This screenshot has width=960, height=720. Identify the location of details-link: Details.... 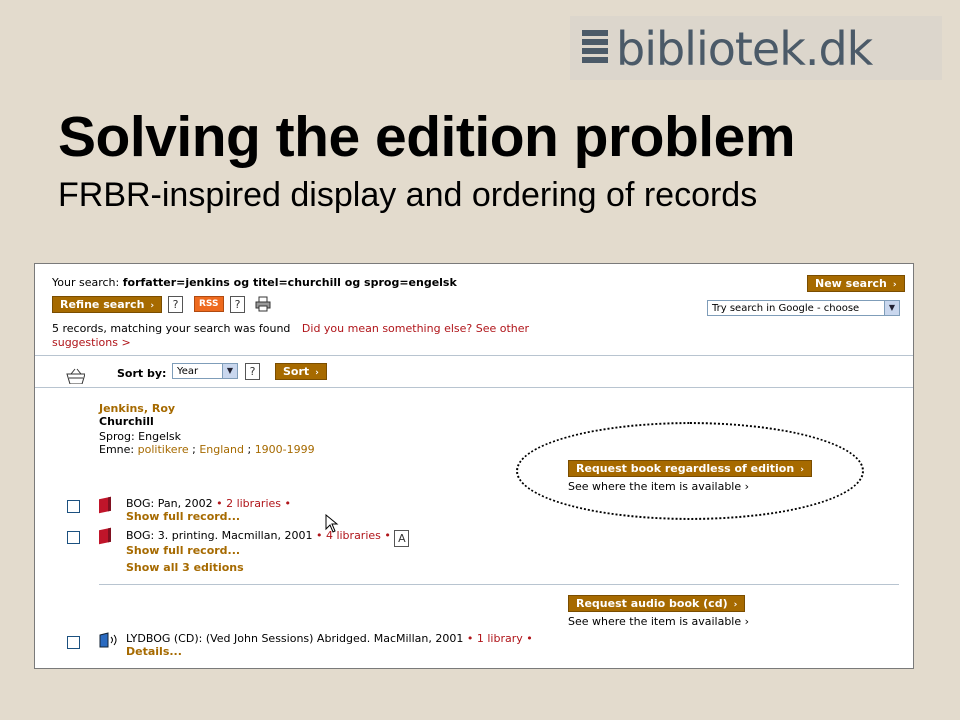
(154, 651).